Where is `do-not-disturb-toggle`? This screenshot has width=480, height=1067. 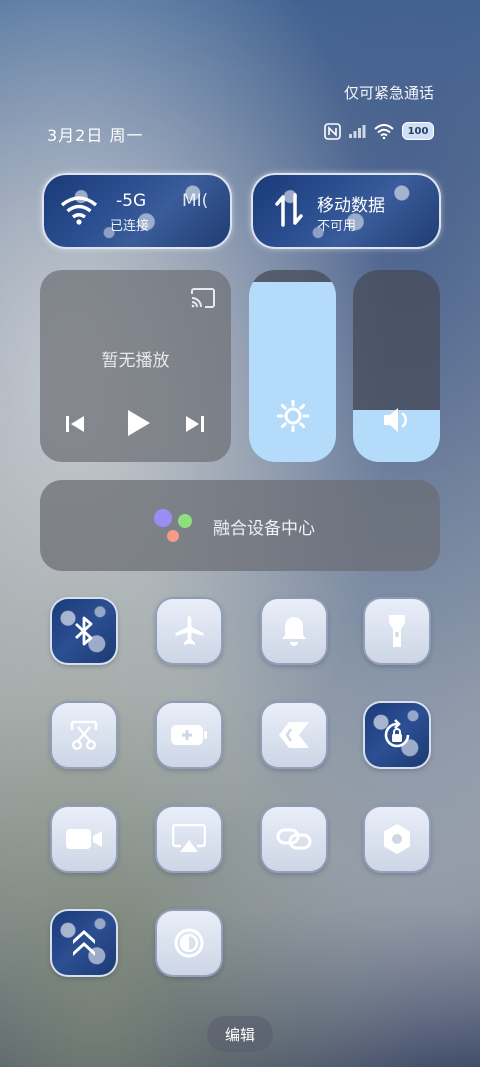 do-not-disturb-toggle is located at coordinates (294, 631).